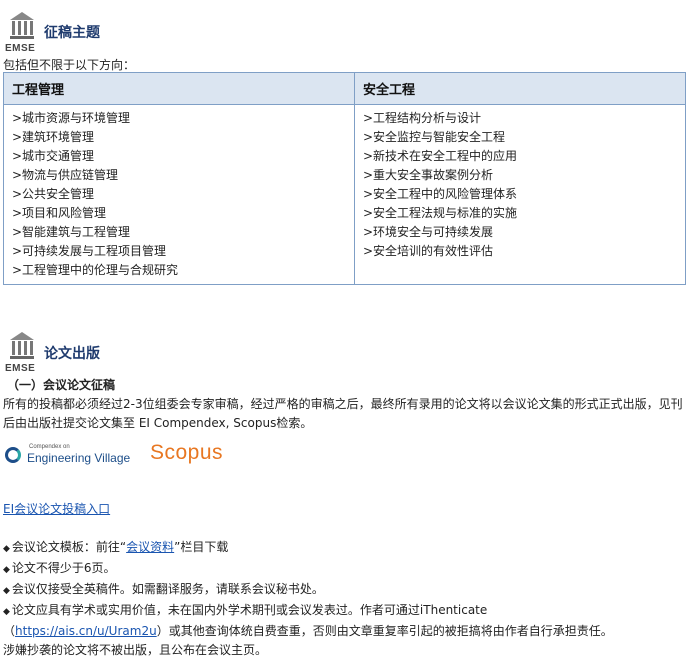 The width and height of the screenshot is (699, 657). What do you see at coordinates (13, 455) in the screenshot?
I see `ev-circle-icon` at bounding box center [13, 455].